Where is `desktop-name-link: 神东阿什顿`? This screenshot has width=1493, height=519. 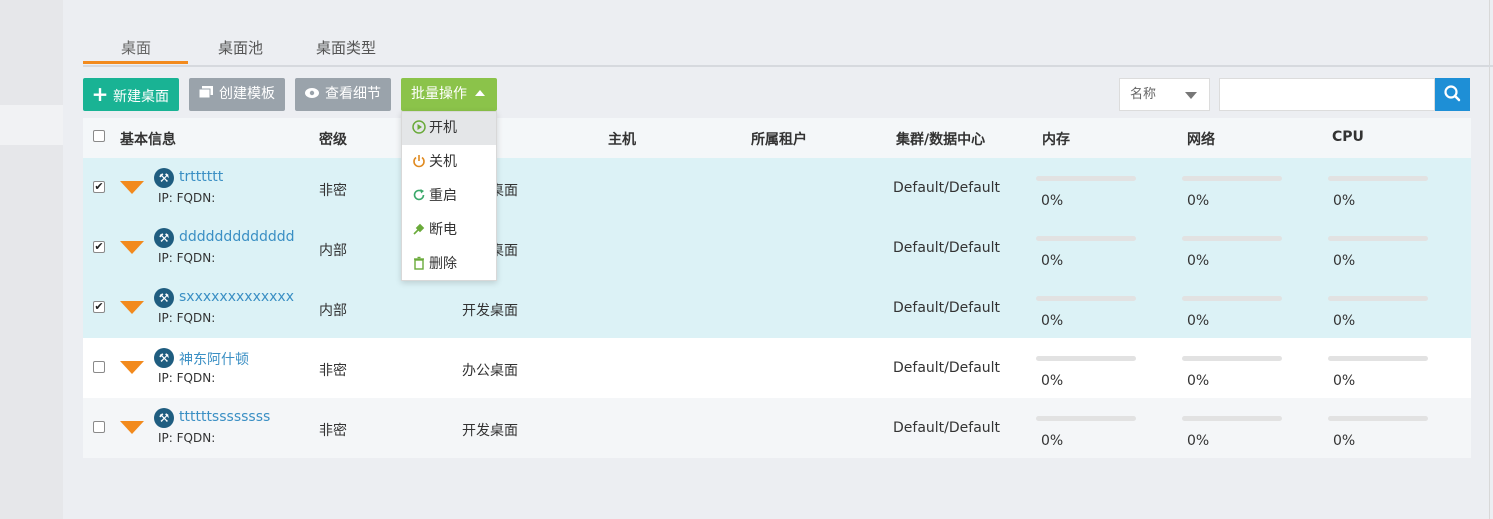 desktop-name-link: 神东阿什顿 is located at coordinates (214, 359).